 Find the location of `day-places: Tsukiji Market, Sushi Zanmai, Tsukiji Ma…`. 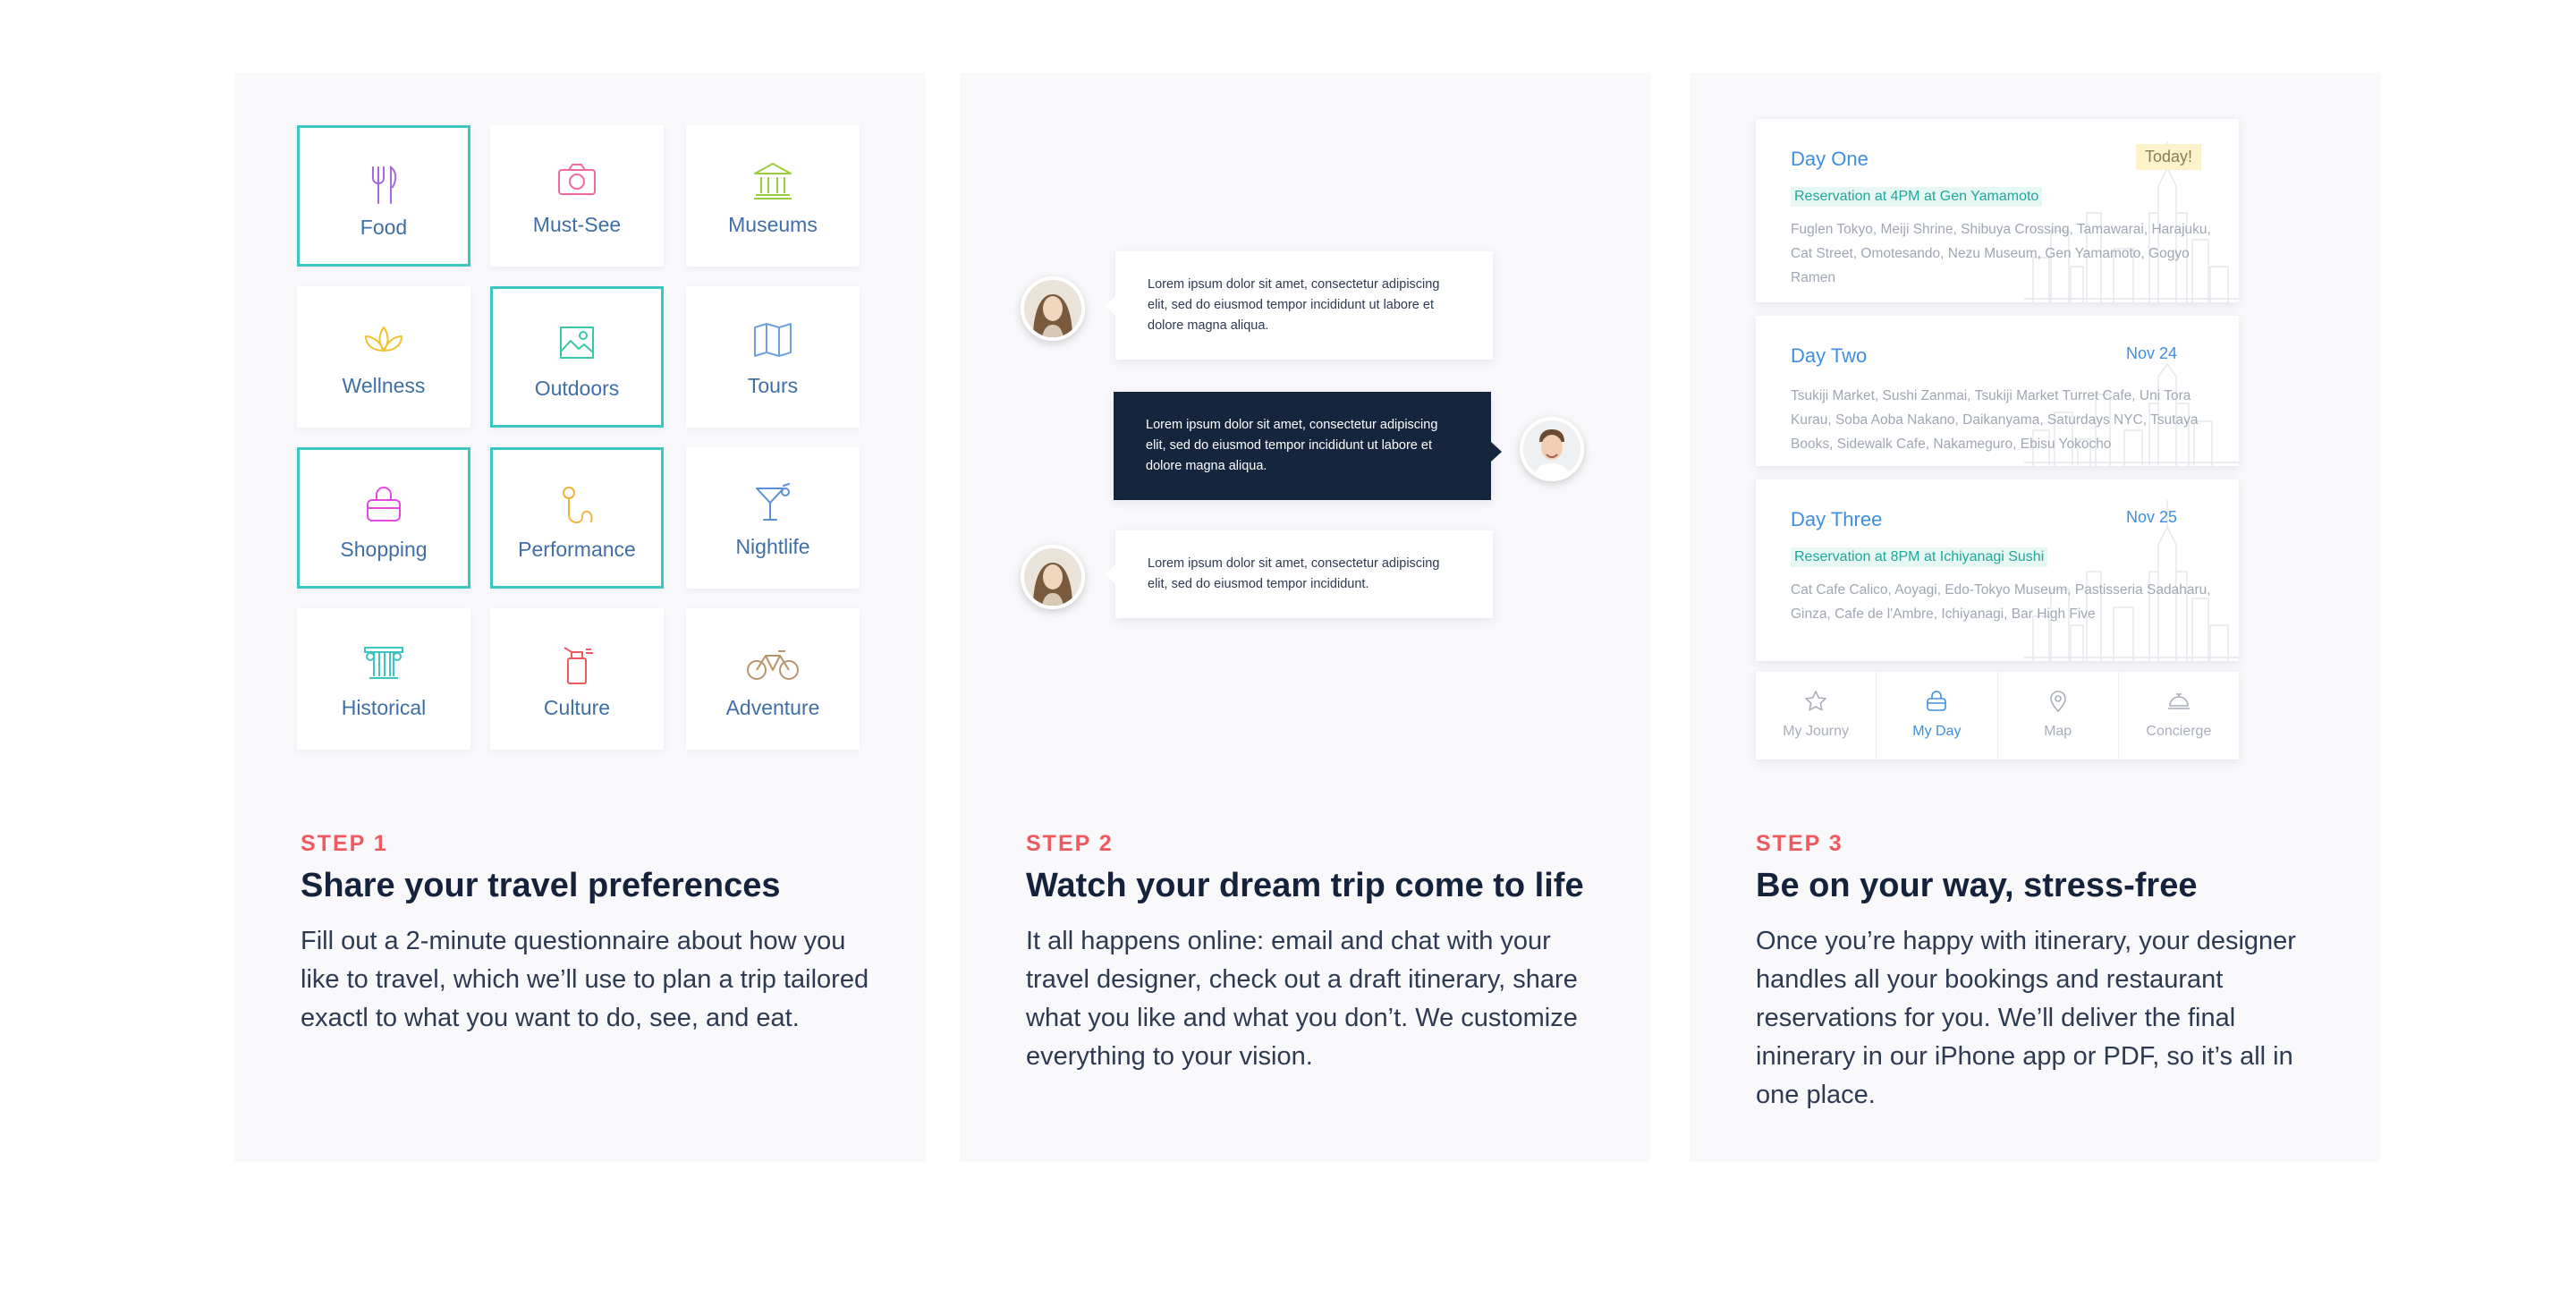

day-places: Tsukiji Market, Sushi Zanmai, Tsukiji Ma… is located at coordinates (1995, 420).